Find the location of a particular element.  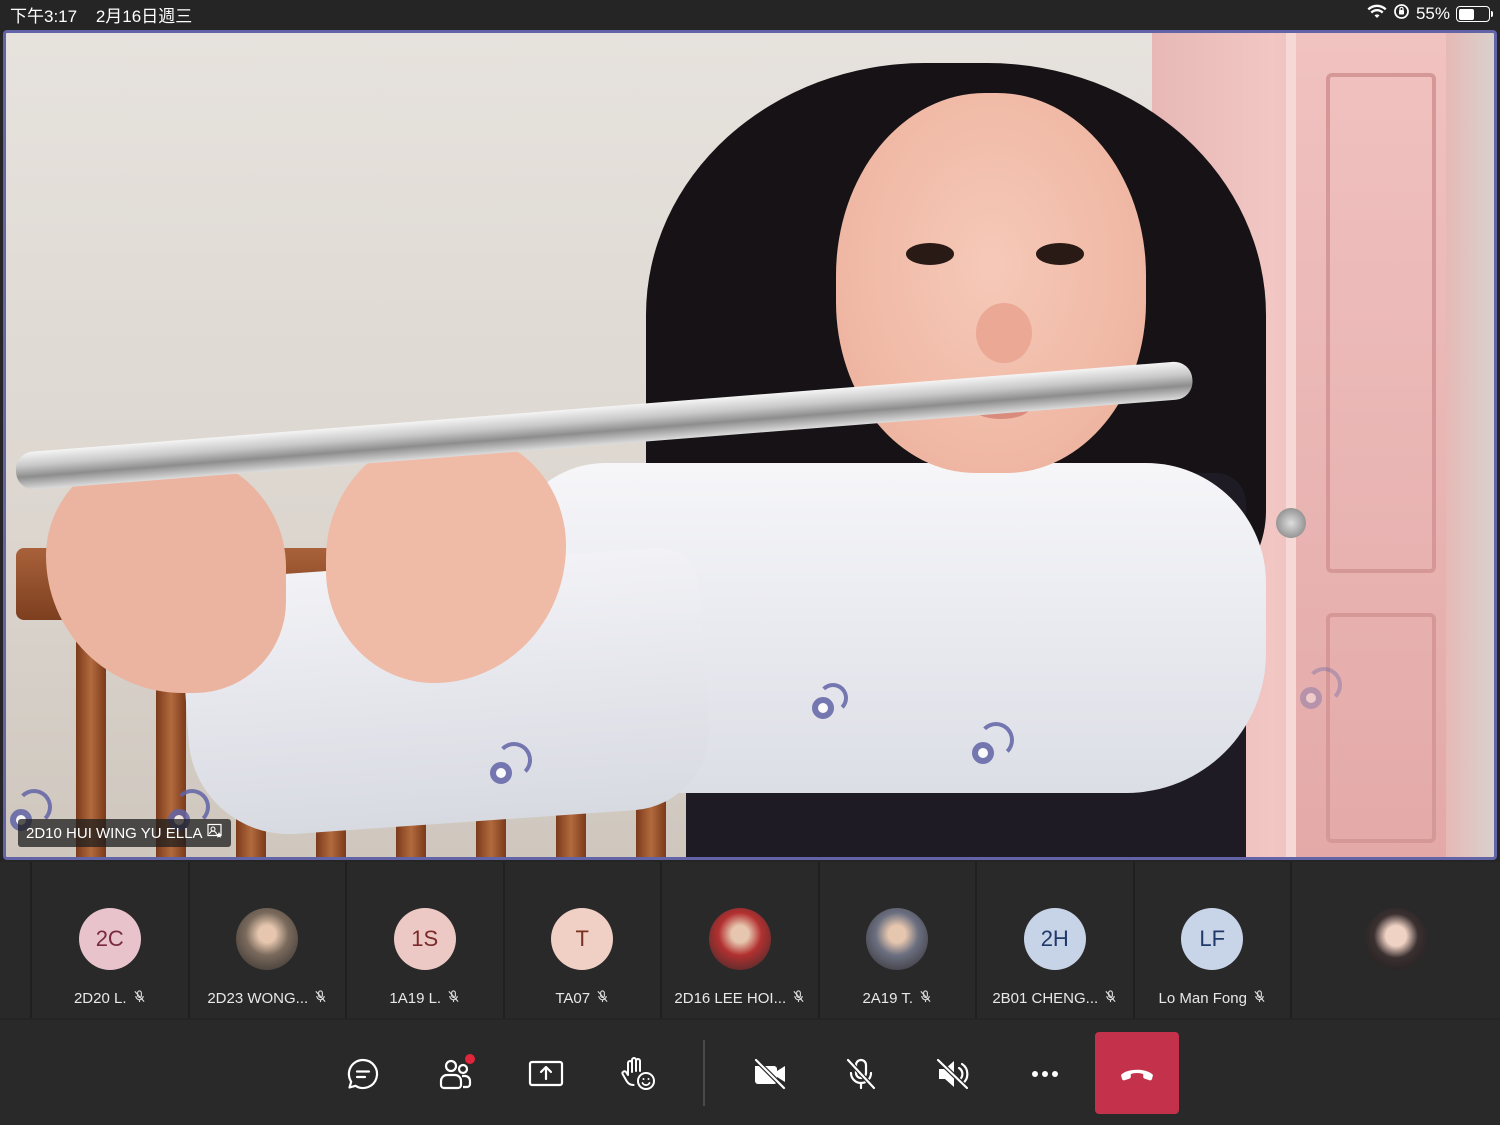

hang-up-button is located at coordinates (1137, 1073).